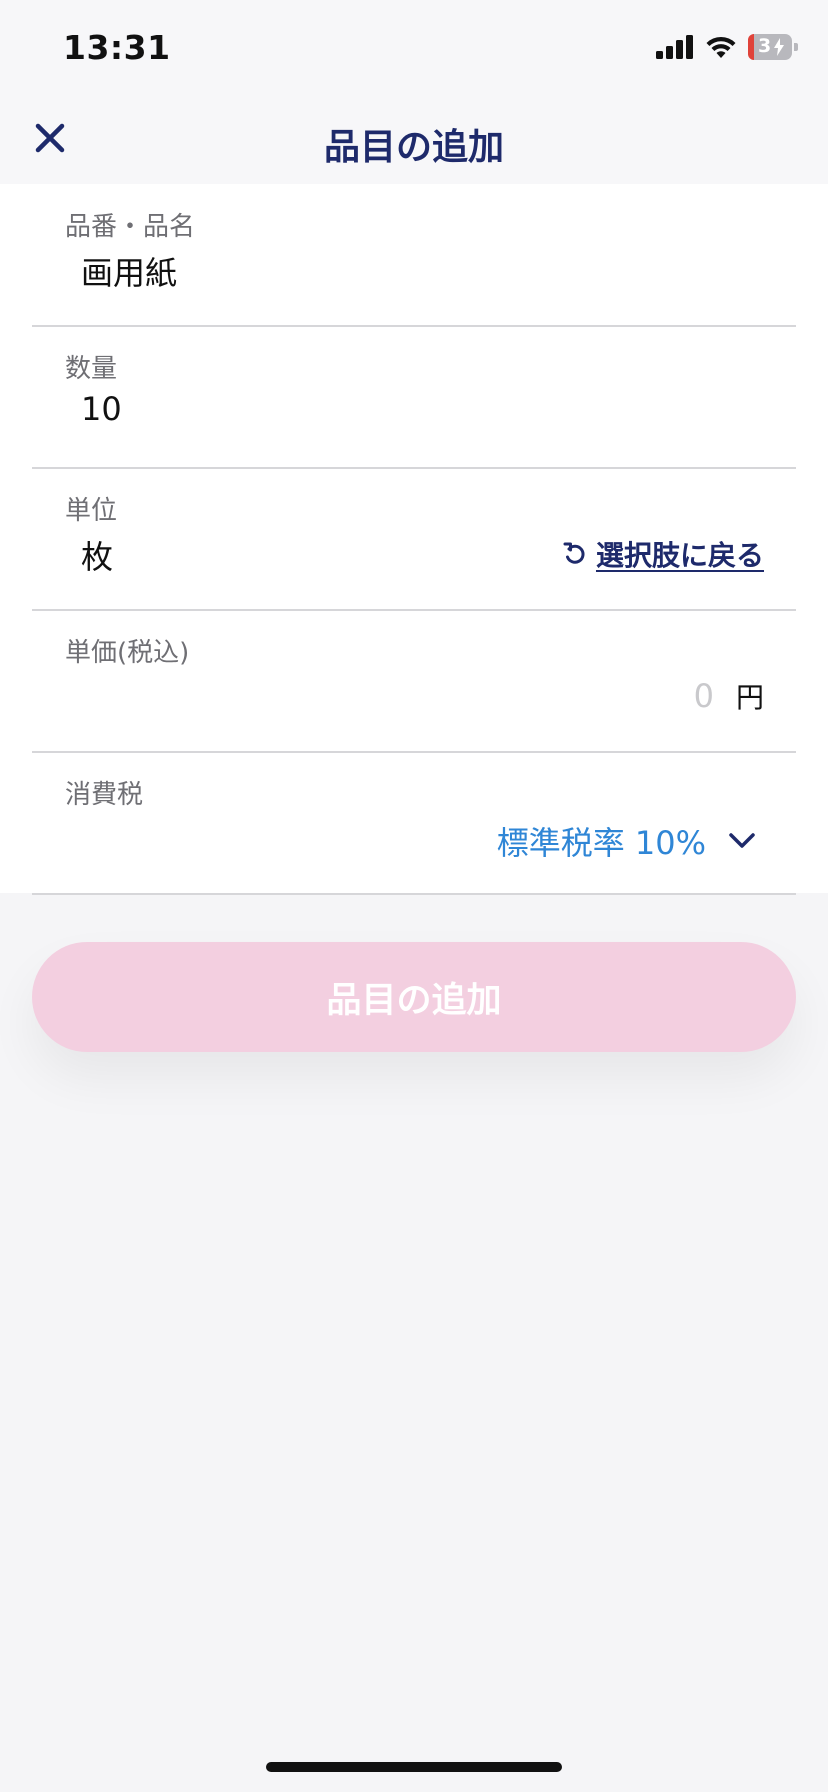  I want to click on quantity-row: 数量 10, so click(414, 397).